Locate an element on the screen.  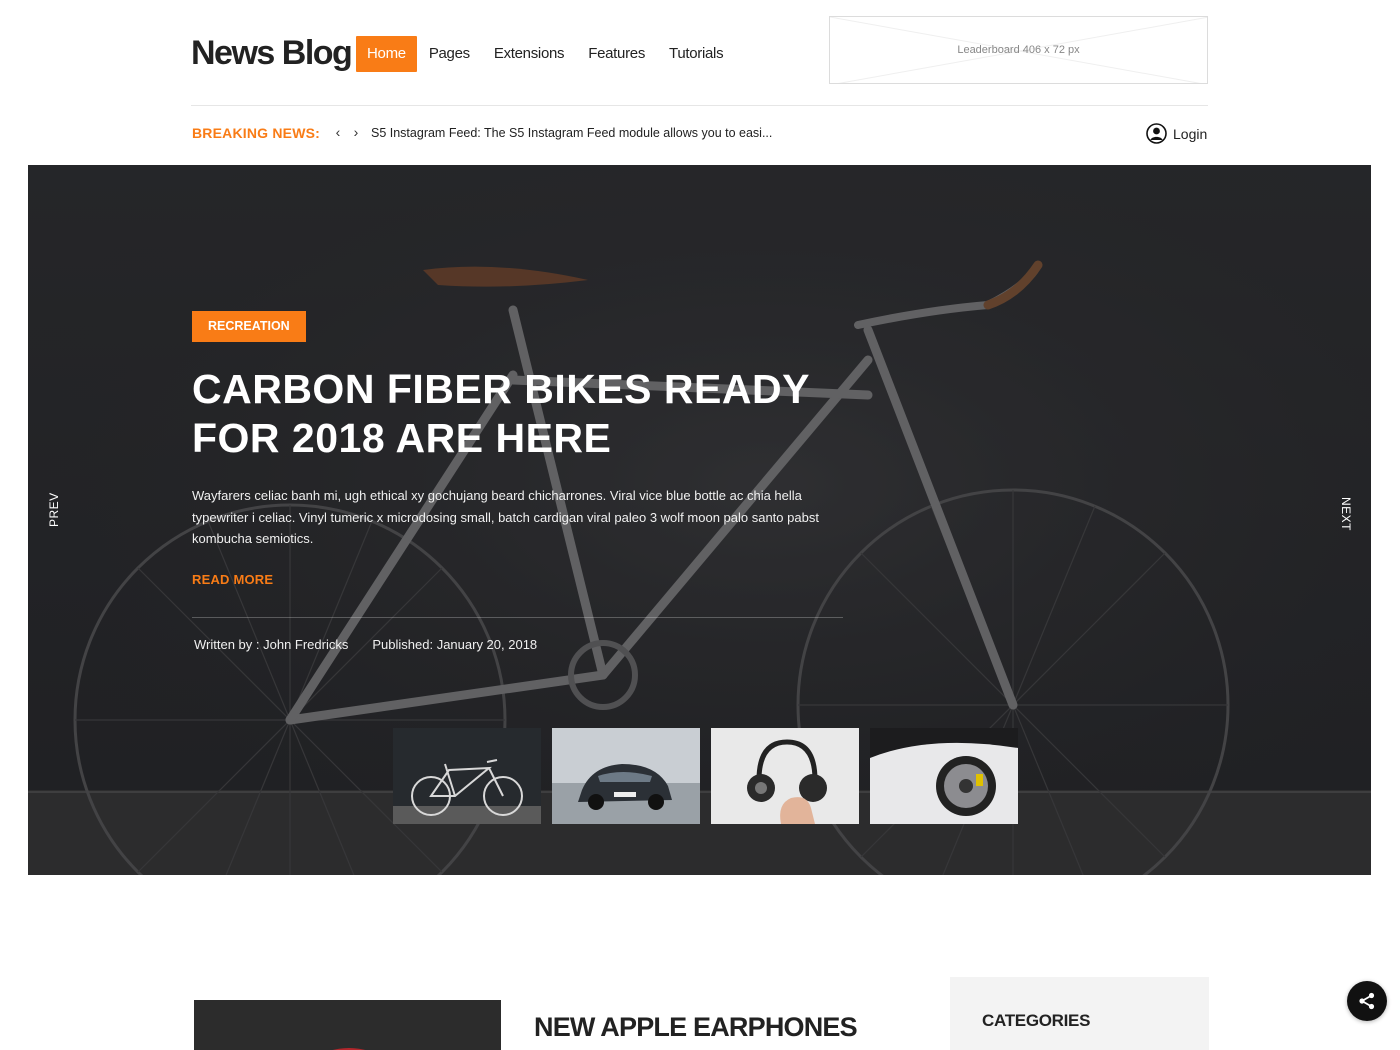
thumbnail-car is located at coordinates (626, 776).